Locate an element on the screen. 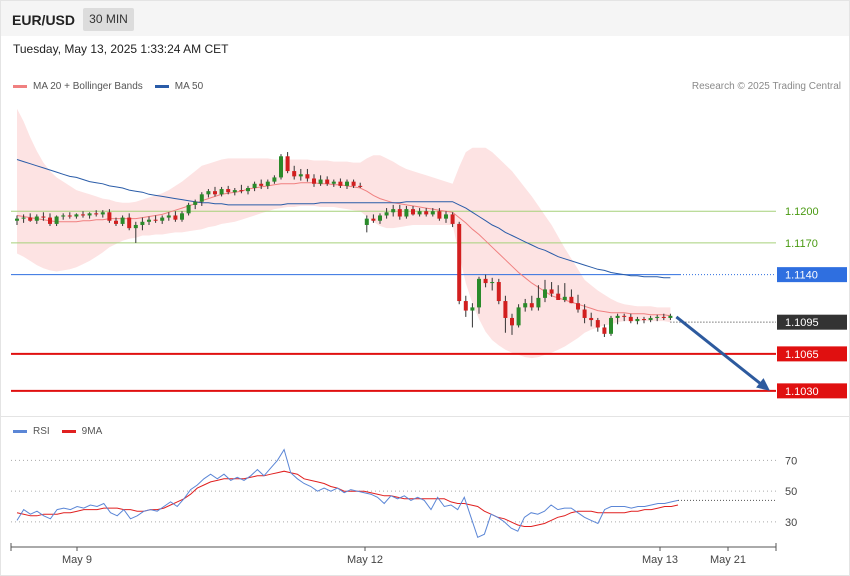 This screenshot has width=850, height=576. level-label-5: 1.1030 is located at coordinates (802, 392).